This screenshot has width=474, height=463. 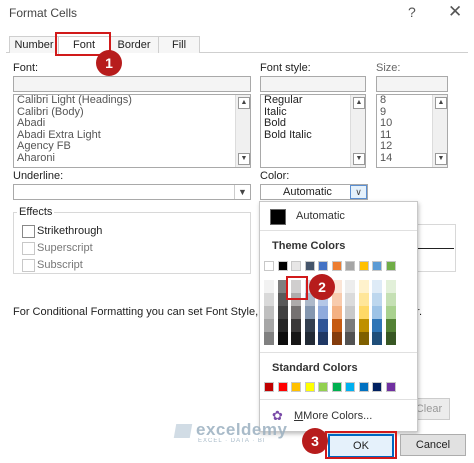 What do you see at coordinates (455, 12) in the screenshot?
I see `close-button: ✕` at bounding box center [455, 12].